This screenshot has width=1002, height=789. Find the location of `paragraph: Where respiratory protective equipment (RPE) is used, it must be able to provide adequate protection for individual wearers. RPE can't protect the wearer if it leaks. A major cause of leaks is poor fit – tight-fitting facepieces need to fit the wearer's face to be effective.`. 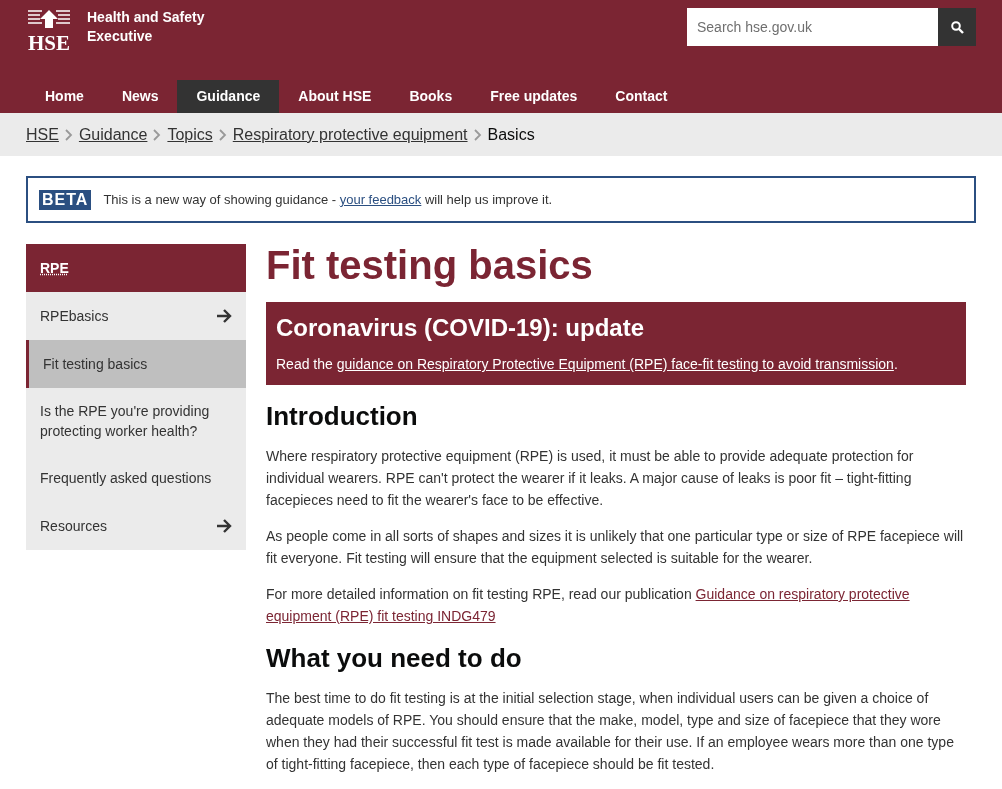

paragraph: Where respiratory protective equipment (RPE) is used, it must be able to provide adequate protection for individual wearers. RPE can't protect the wearer if it leaks. A major cause of leaks is poor fit – tight-fitting facepieces need to fit the wearer's face to be effective. is located at coordinates (590, 478).